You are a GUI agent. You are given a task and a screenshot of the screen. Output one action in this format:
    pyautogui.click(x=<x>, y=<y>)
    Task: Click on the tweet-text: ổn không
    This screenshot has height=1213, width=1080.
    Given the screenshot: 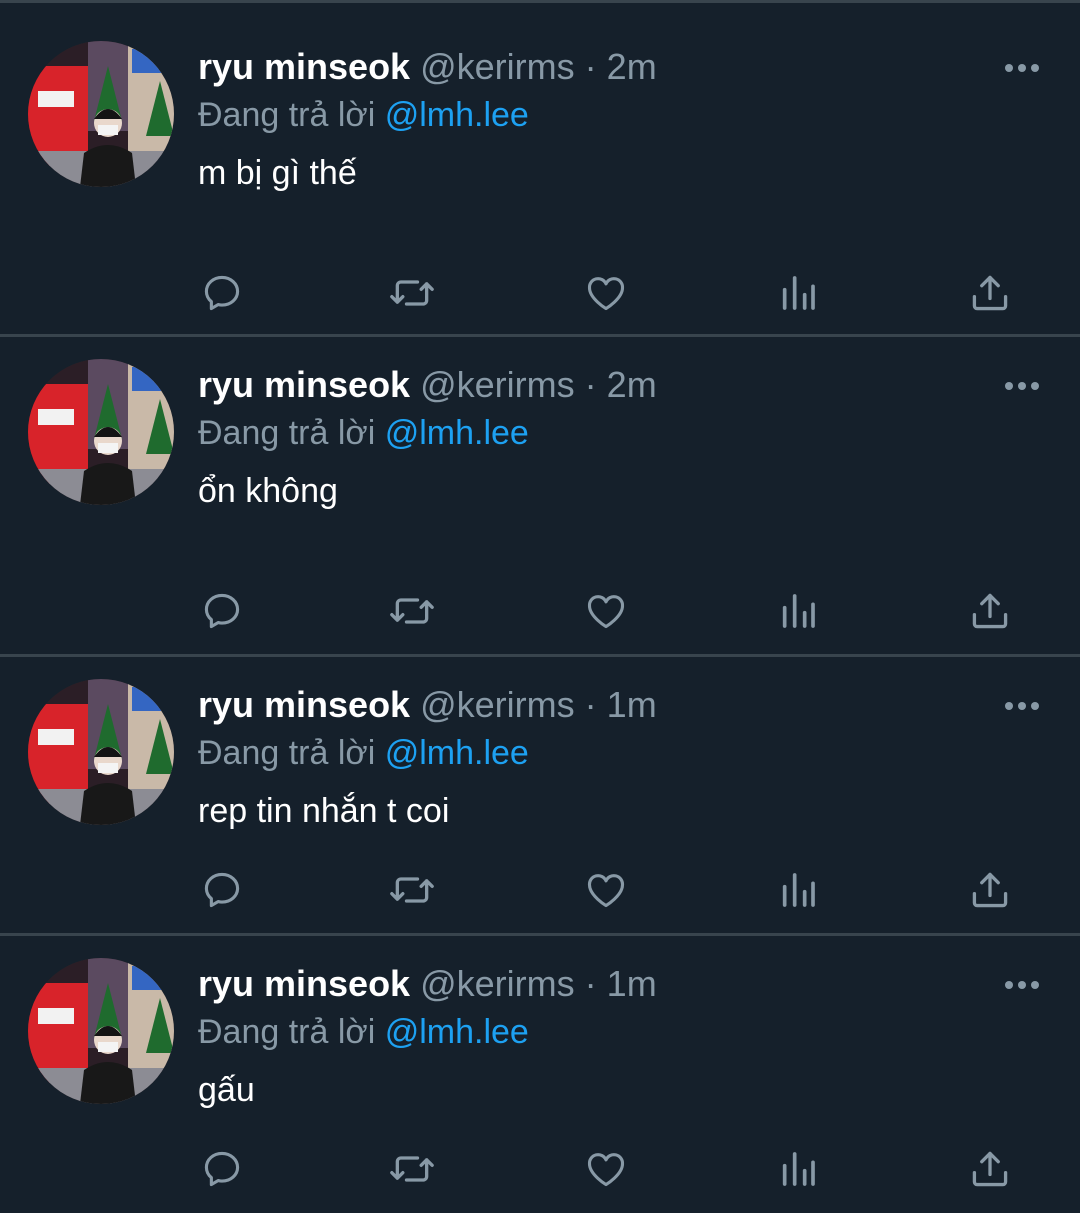 What is the action you would take?
    pyautogui.click(x=268, y=491)
    